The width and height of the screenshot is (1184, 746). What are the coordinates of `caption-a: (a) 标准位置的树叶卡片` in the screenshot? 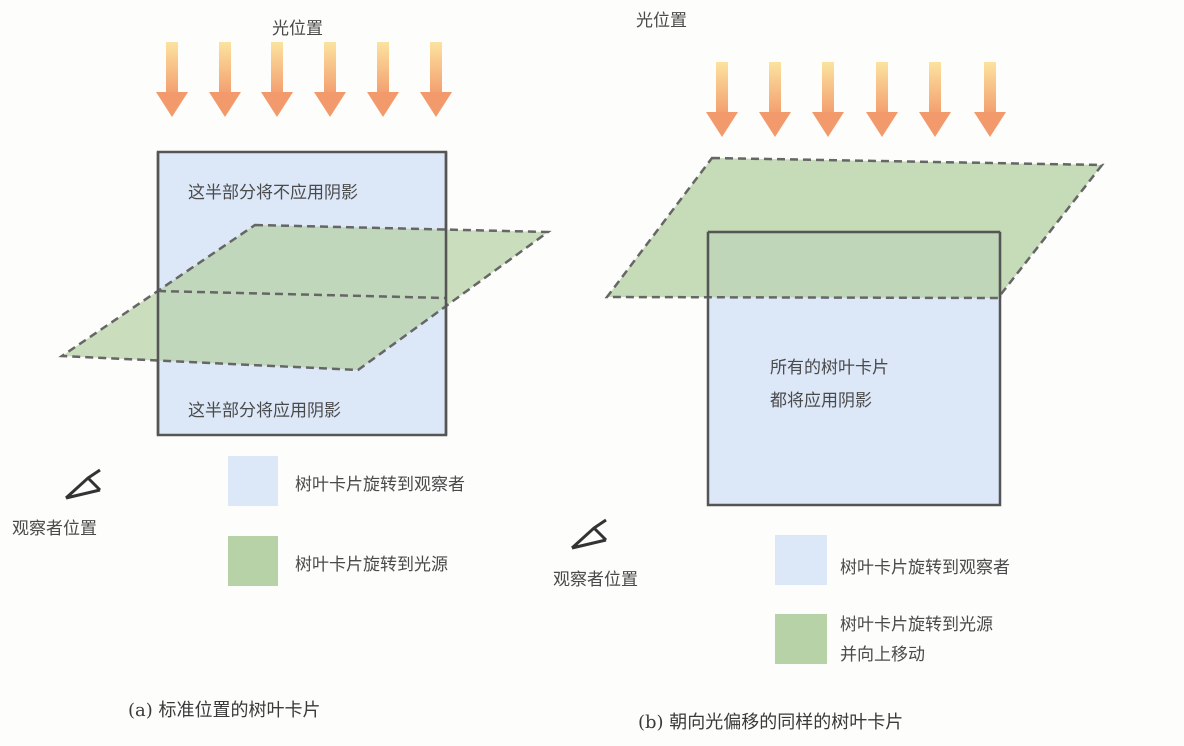 It's located at (224, 710).